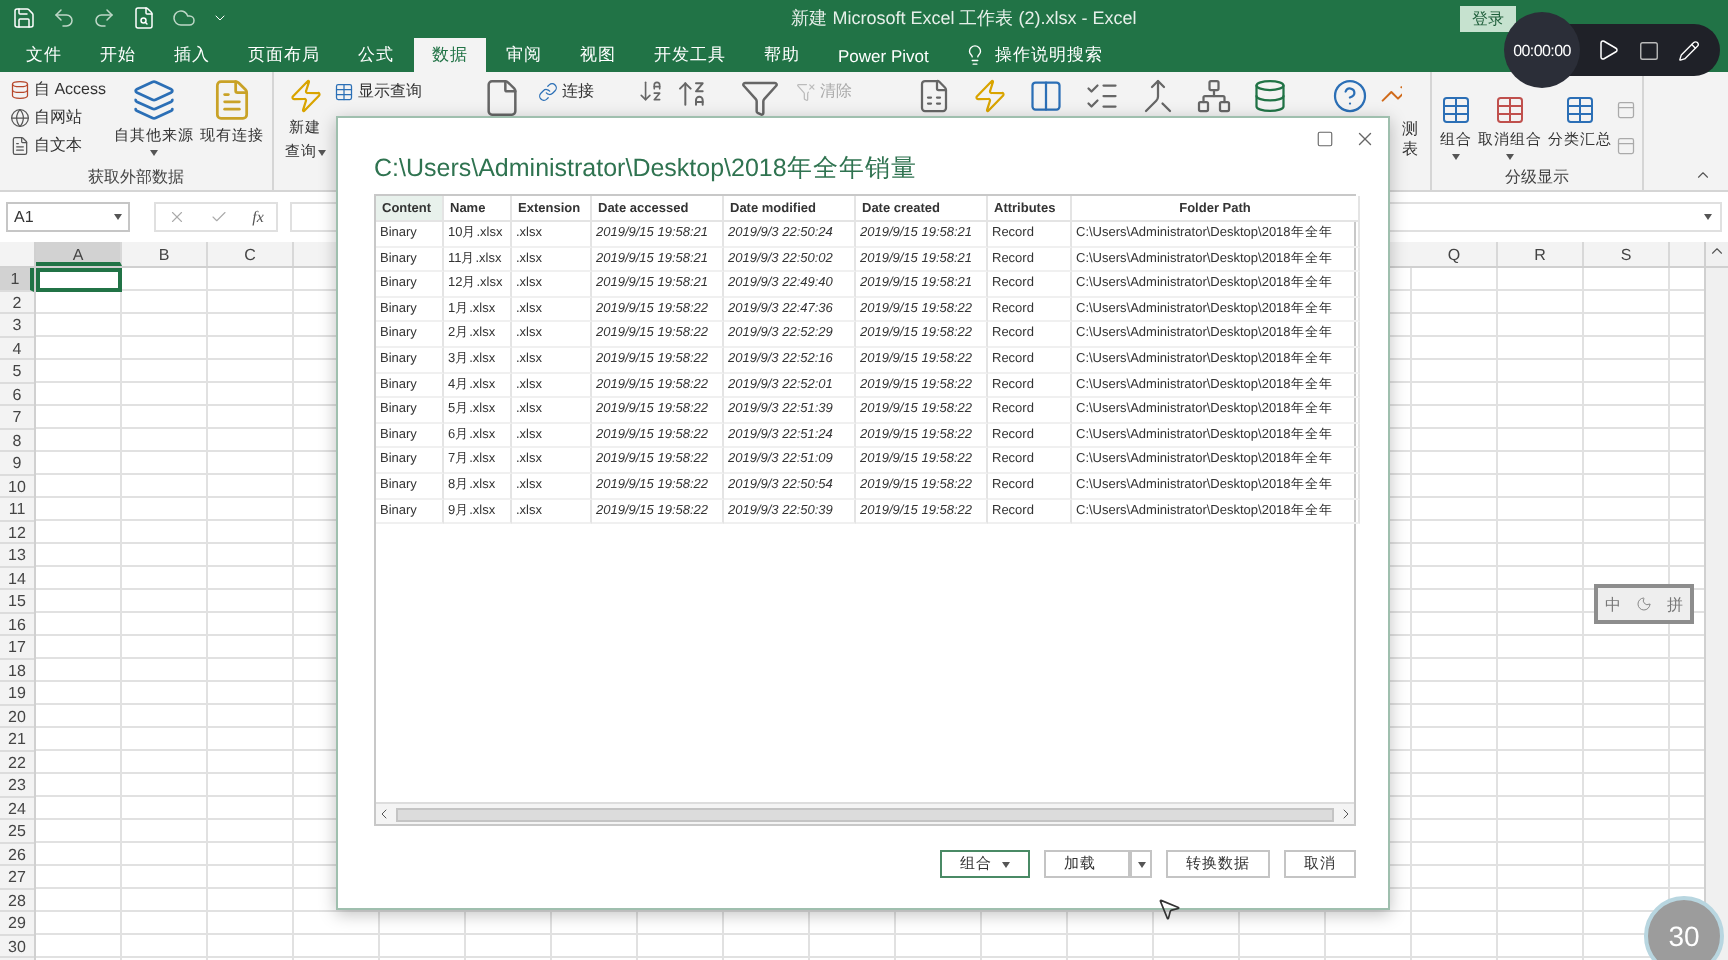 The image size is (1728, 960). What do you see at coordinates (17, 831) in the screenshot?
I see `row-header: 25` at bounding box center [17, 831].